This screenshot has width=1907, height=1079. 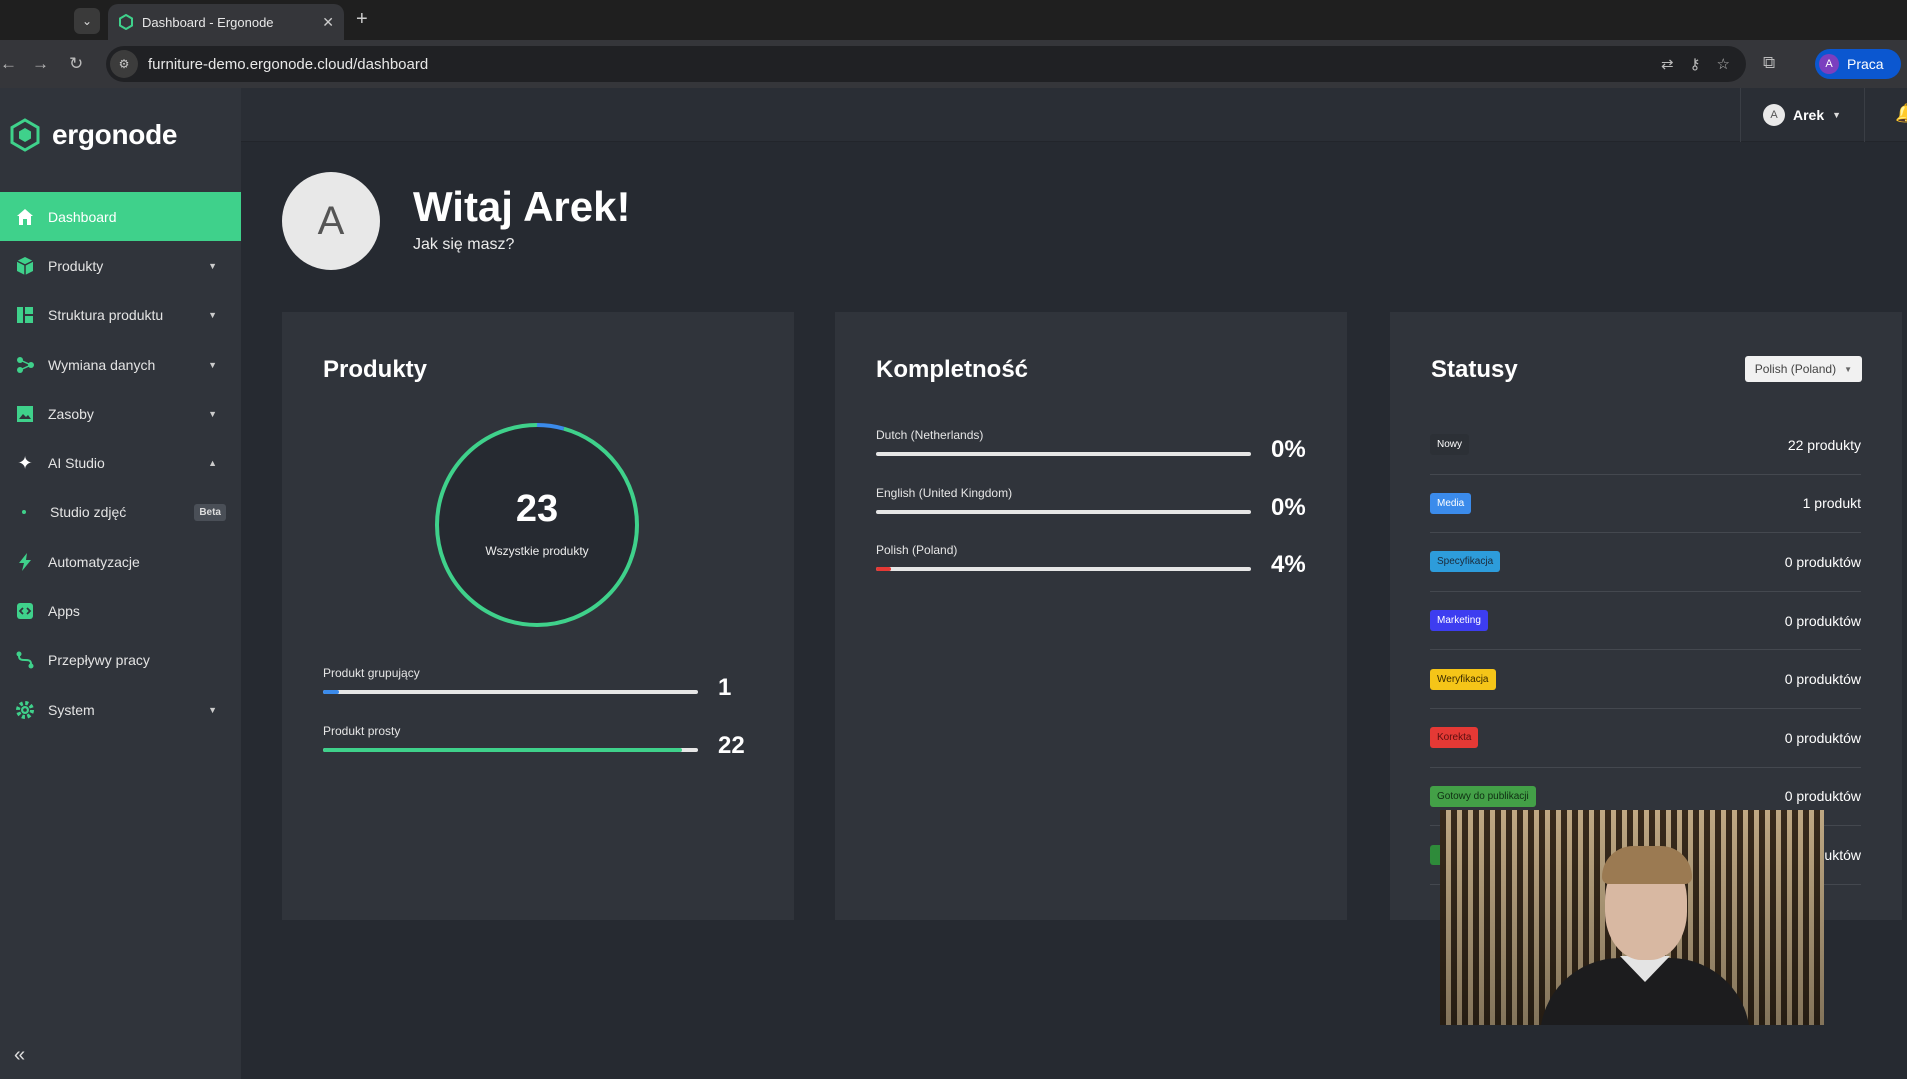 What do you see at coordinates (92, 135) in the screenshot?
I see `app-logo: ergonode` at bounding box center [92, 135].